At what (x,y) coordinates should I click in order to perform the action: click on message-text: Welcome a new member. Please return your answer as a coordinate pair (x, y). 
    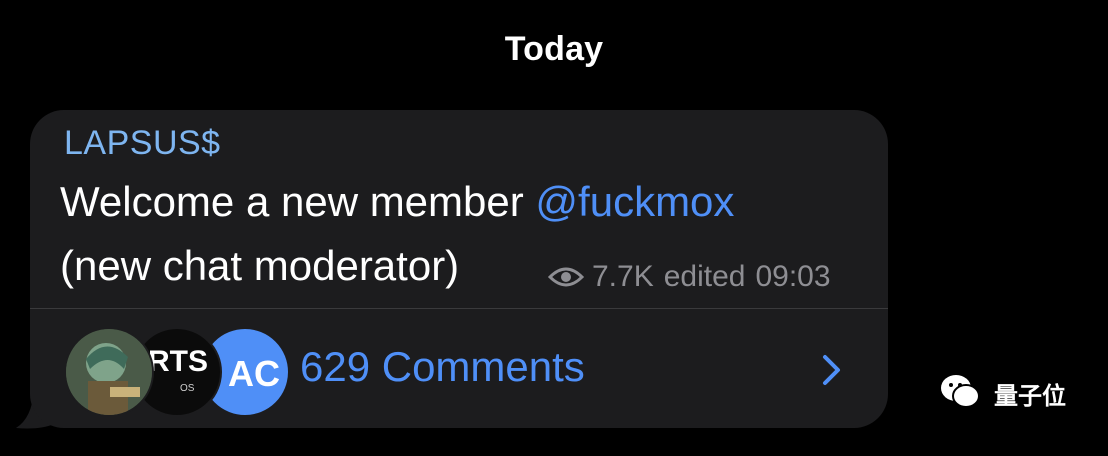
    Looking at the image, I should click on (298, 201).